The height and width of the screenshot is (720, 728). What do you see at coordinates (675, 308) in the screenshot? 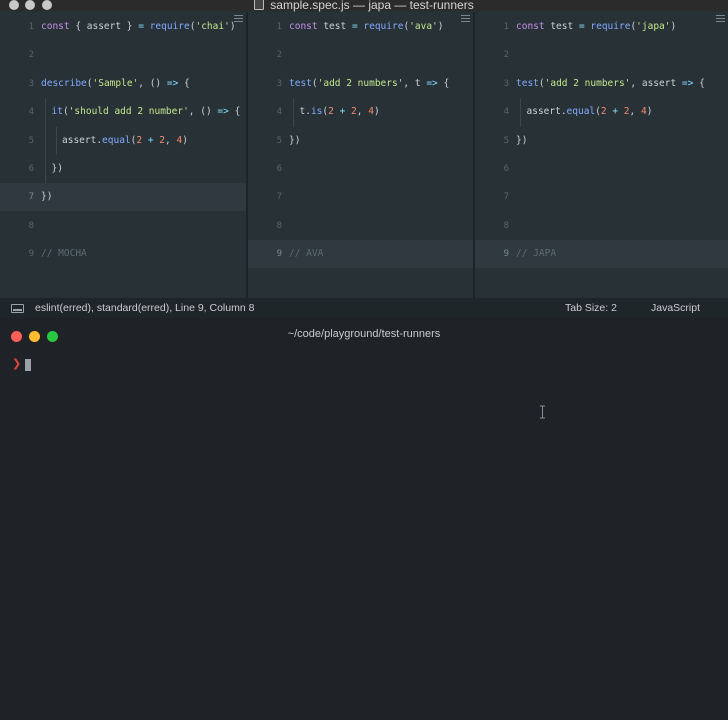
I see `syntax-indicator: JavaScript` at bounding box center [675, 308].